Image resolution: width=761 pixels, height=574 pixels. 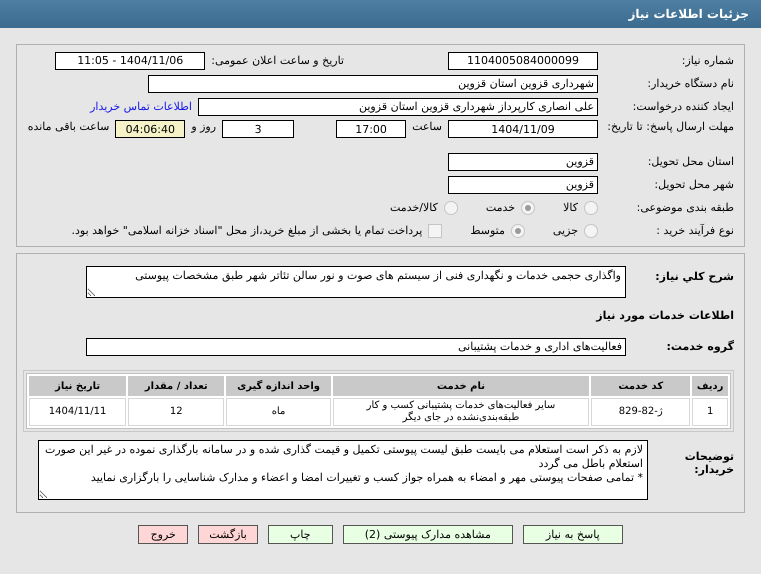 What do you see at coordinates (523, 185) in the screenshot?
I see `city-field: قزوین` at bounding box center [523, 185].